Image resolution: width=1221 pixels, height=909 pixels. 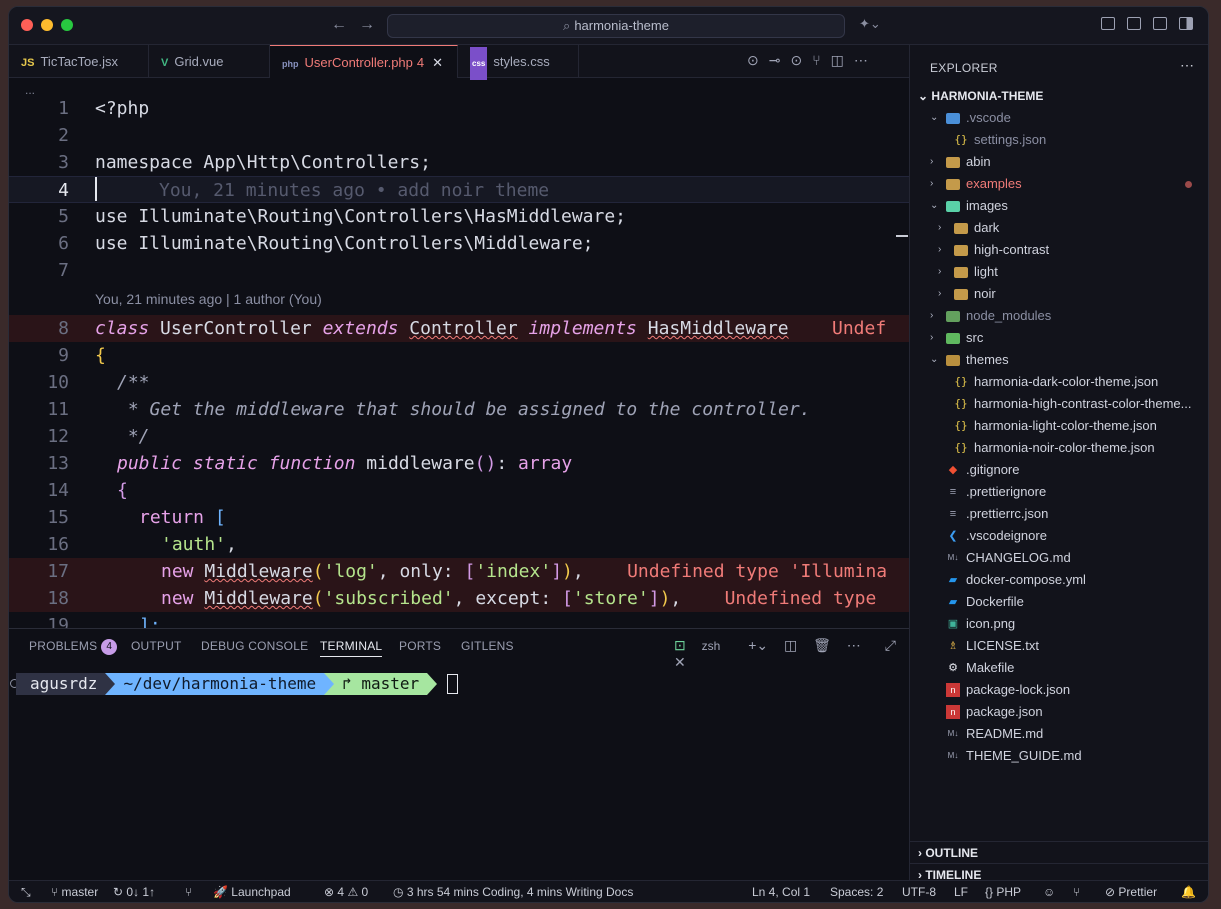 I want to click on tree-file: ≡ .prettierrc.json, so click(x=1059, y=514).